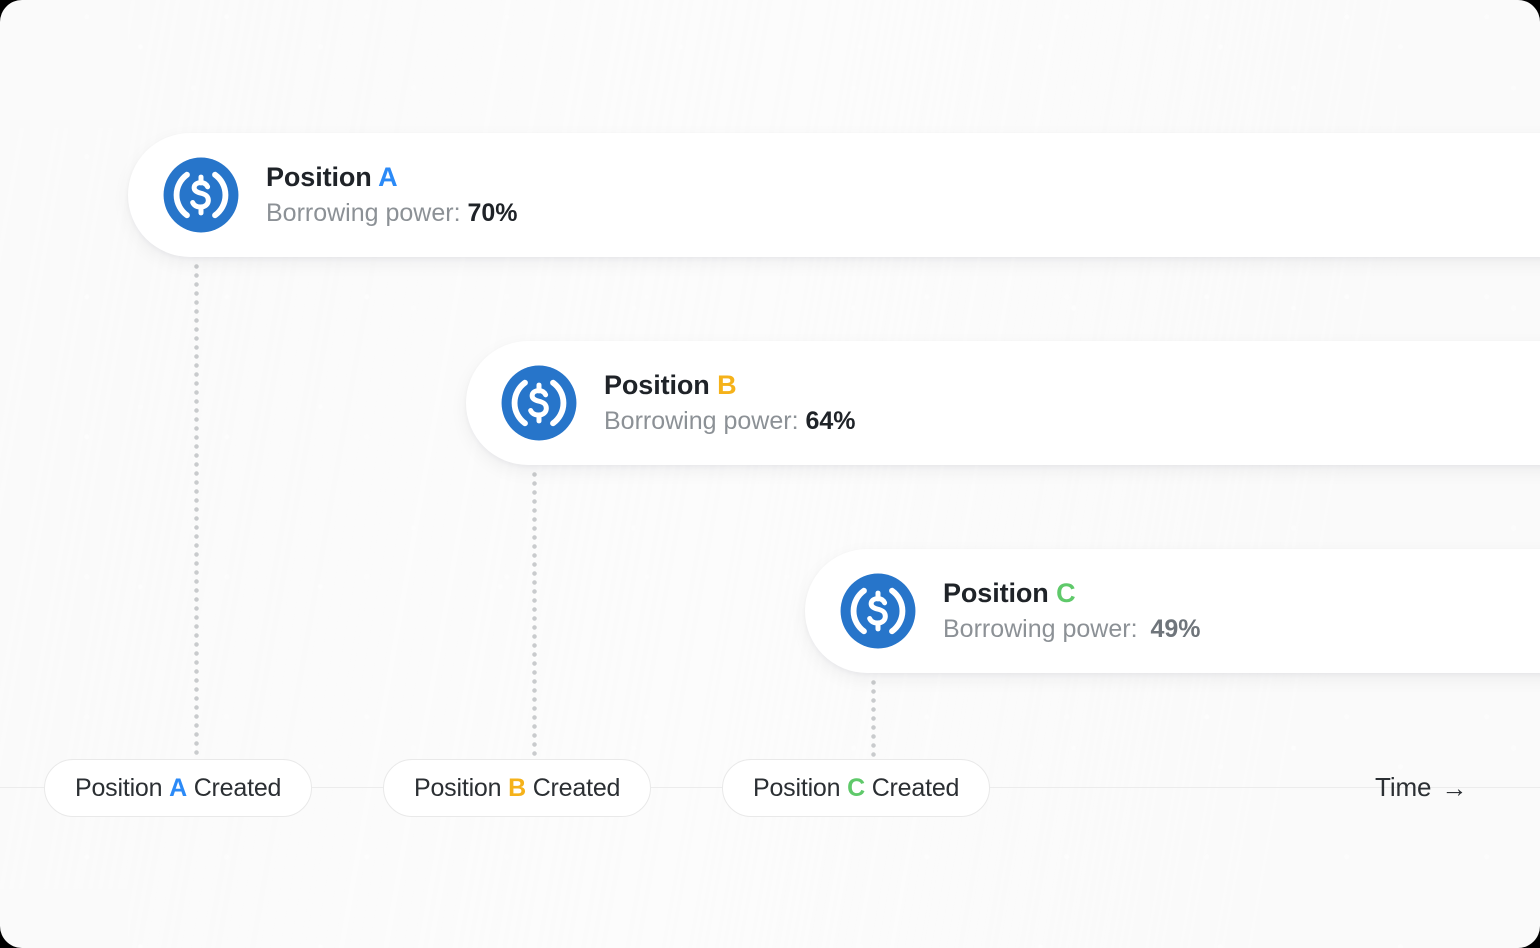  Describe the element at coordinates (392, 194) in the screenshot. I see `position-card-a-text: Position A Borrowing power: 70%` at that location.